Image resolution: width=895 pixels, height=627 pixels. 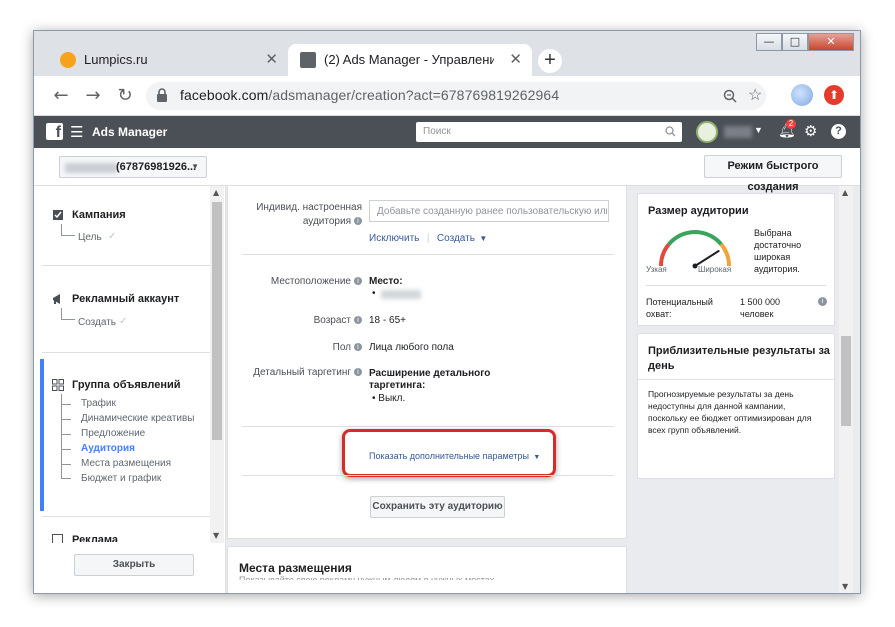 What do you see at coordinates (108, 448) in the screenshot?
I see `substep-audience: Аудитория` at bounding box center [108, 448].